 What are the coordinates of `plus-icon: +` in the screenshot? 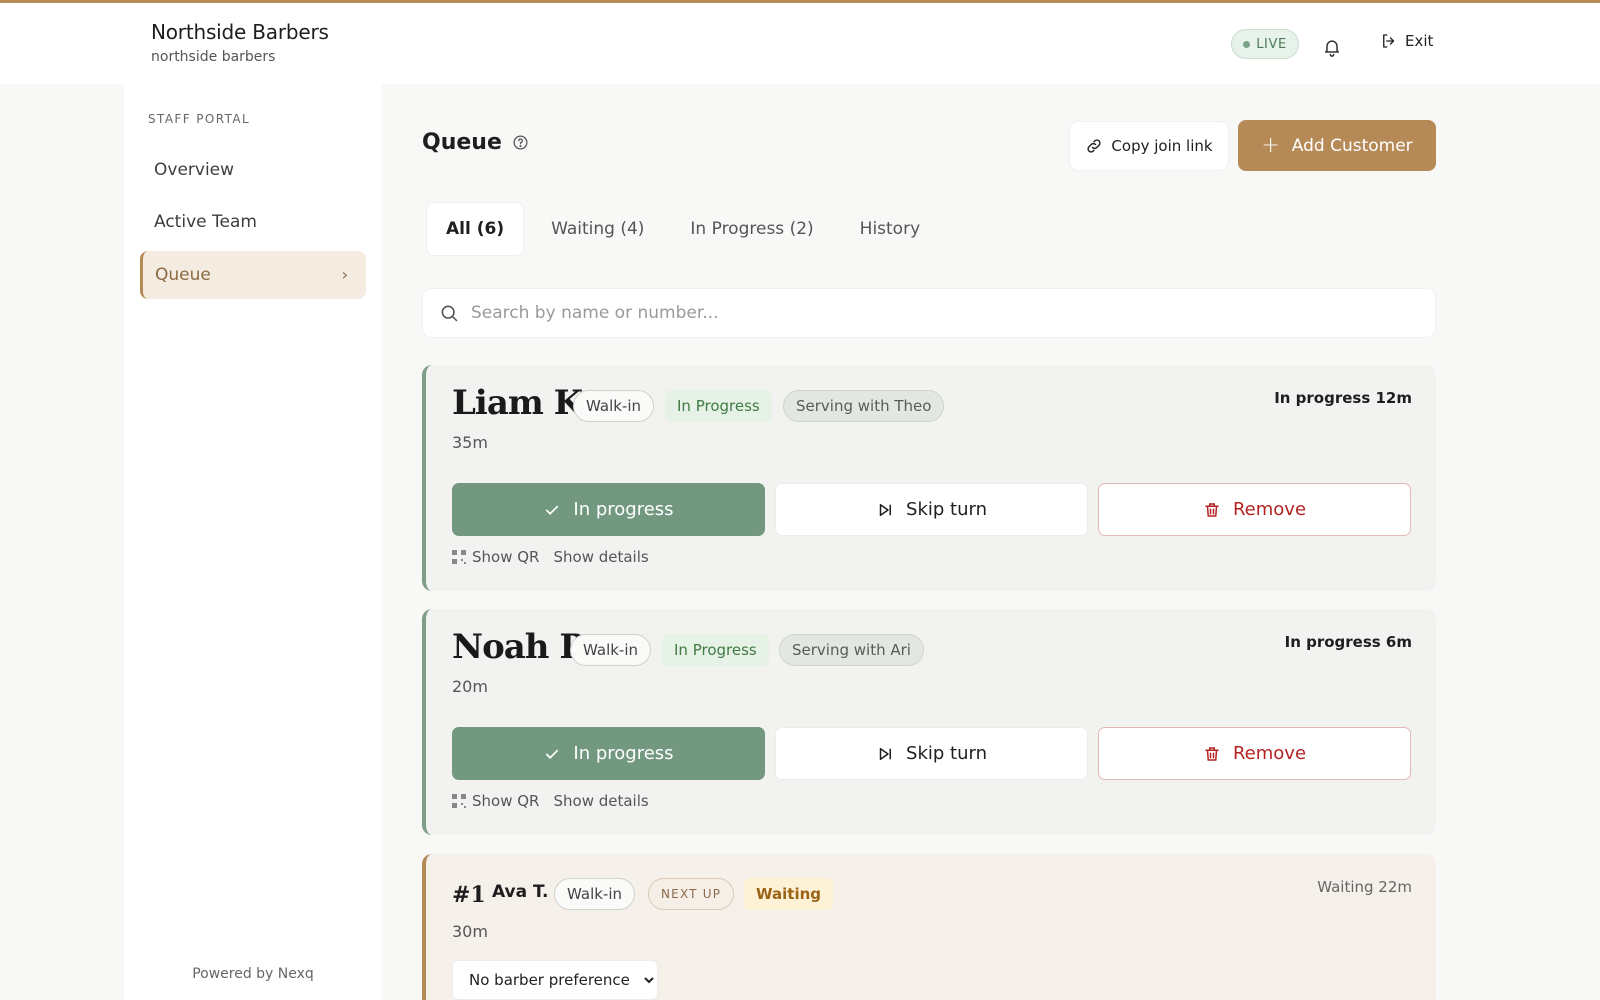 It's located at (1270, 145).